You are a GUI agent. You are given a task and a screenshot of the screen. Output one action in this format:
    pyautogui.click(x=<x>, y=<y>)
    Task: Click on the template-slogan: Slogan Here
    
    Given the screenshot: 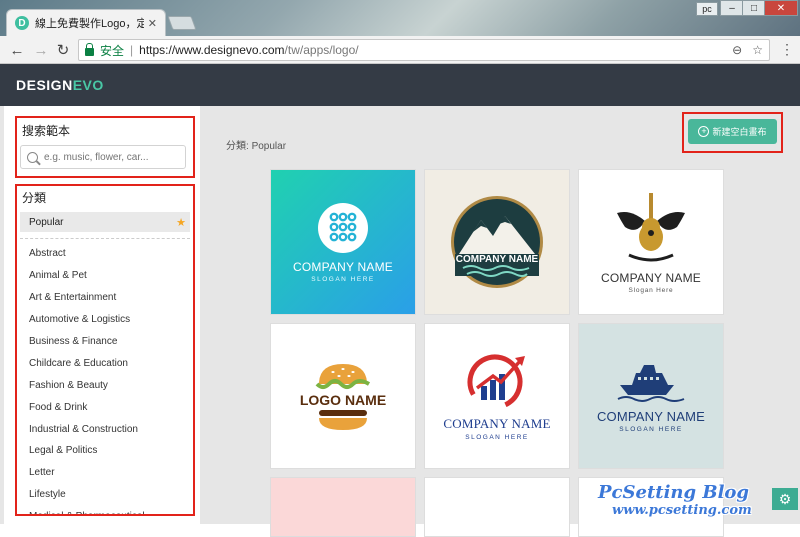 What is the action you would take?
    pyautogui.click(x=651, y=290)
    